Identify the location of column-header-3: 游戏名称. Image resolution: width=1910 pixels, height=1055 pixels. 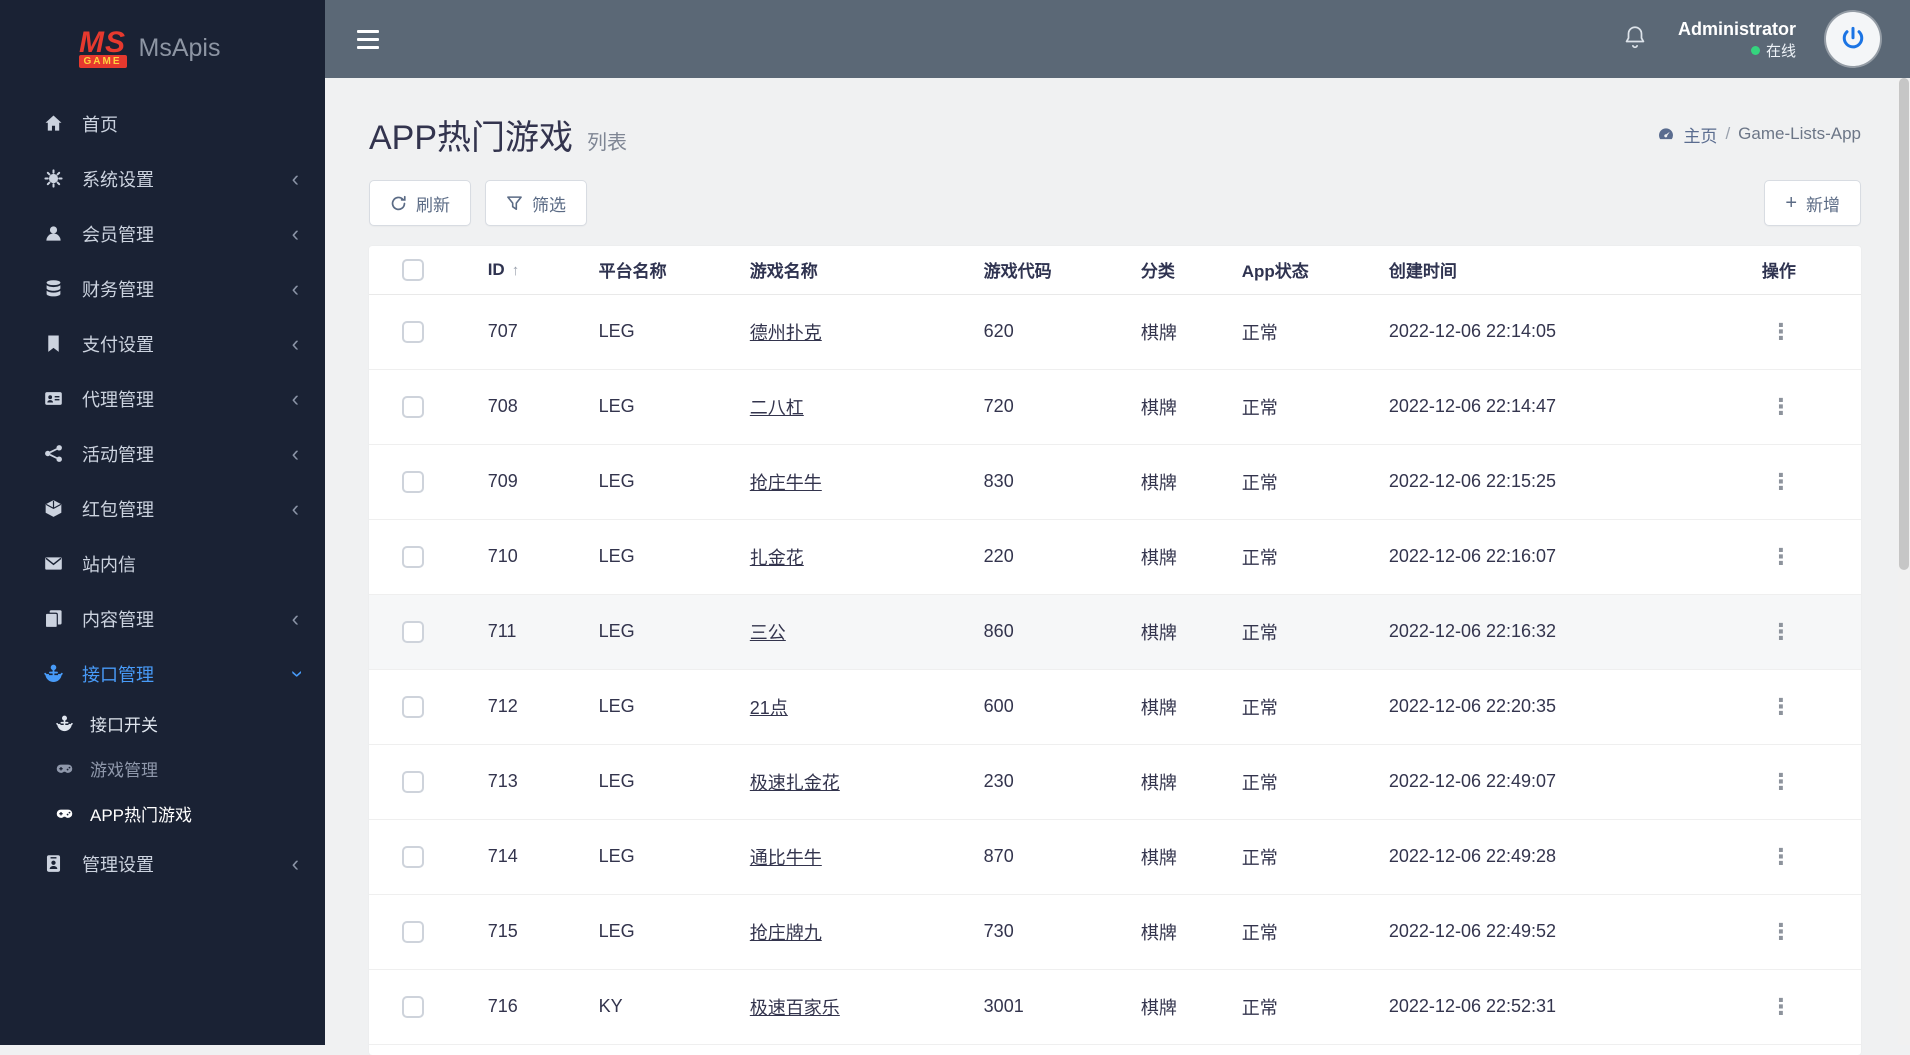
(836, 270).